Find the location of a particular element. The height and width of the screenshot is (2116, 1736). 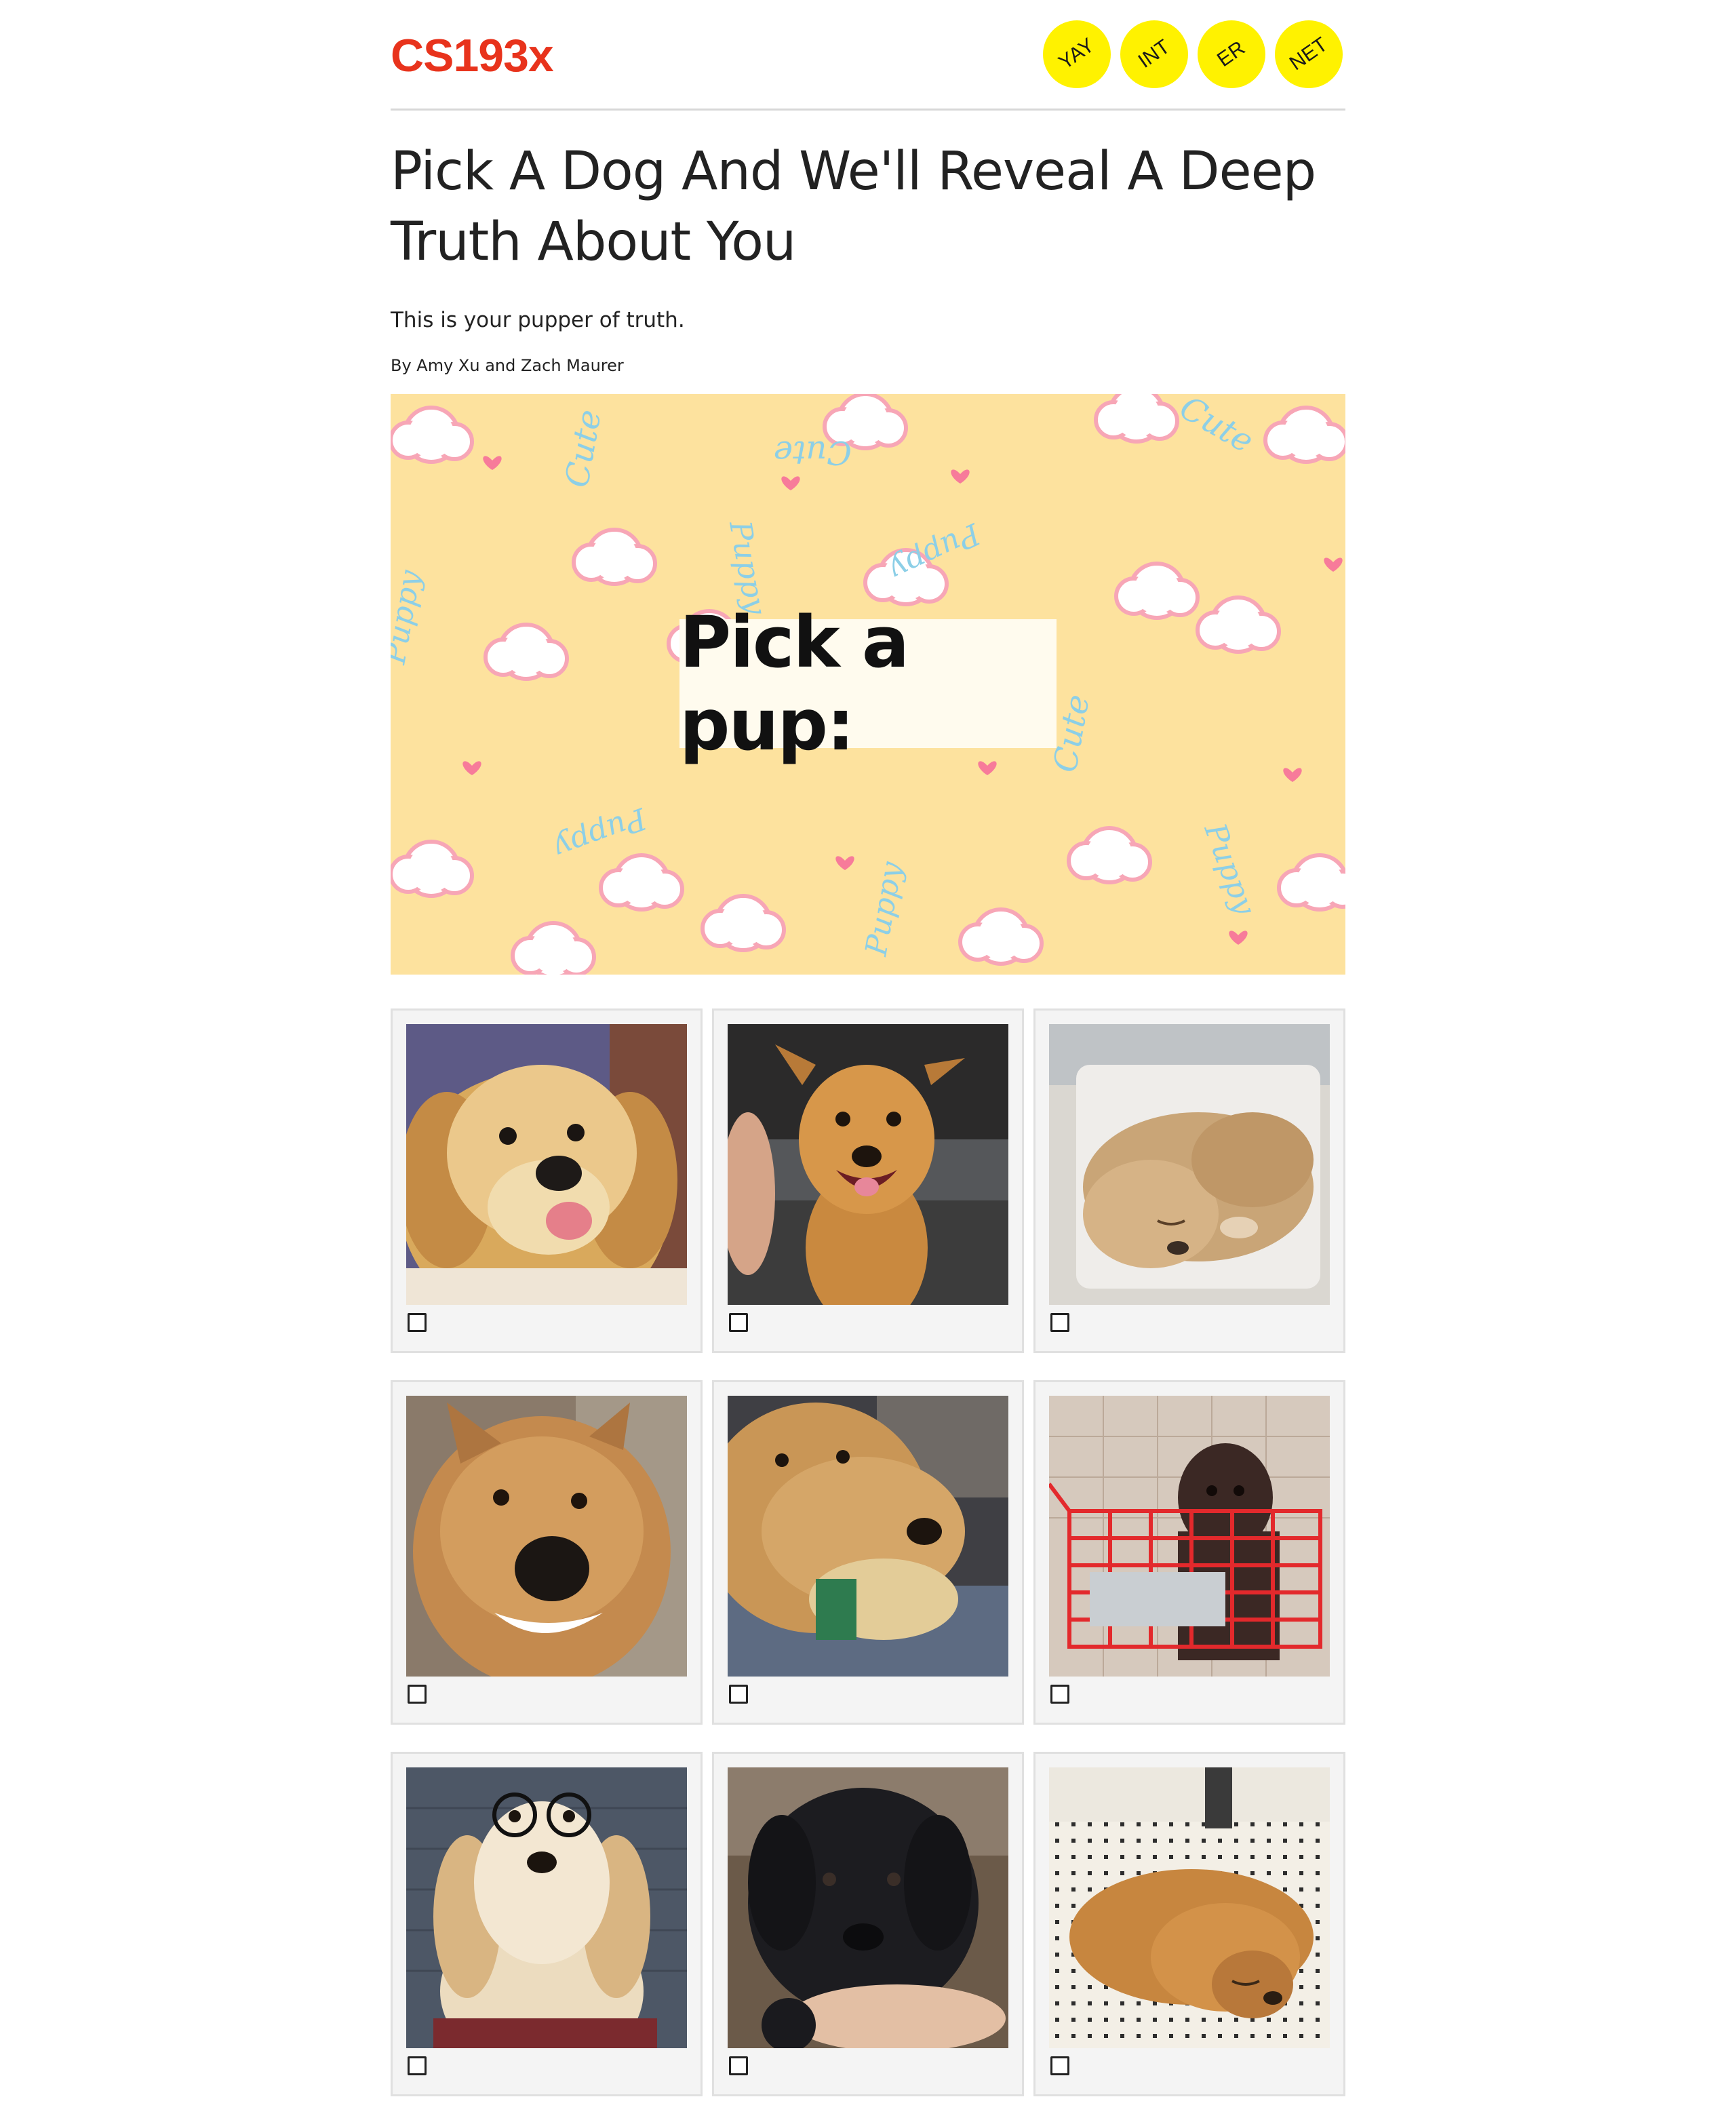

nav-badge-net: NET is located at coordinates (1309, 54).